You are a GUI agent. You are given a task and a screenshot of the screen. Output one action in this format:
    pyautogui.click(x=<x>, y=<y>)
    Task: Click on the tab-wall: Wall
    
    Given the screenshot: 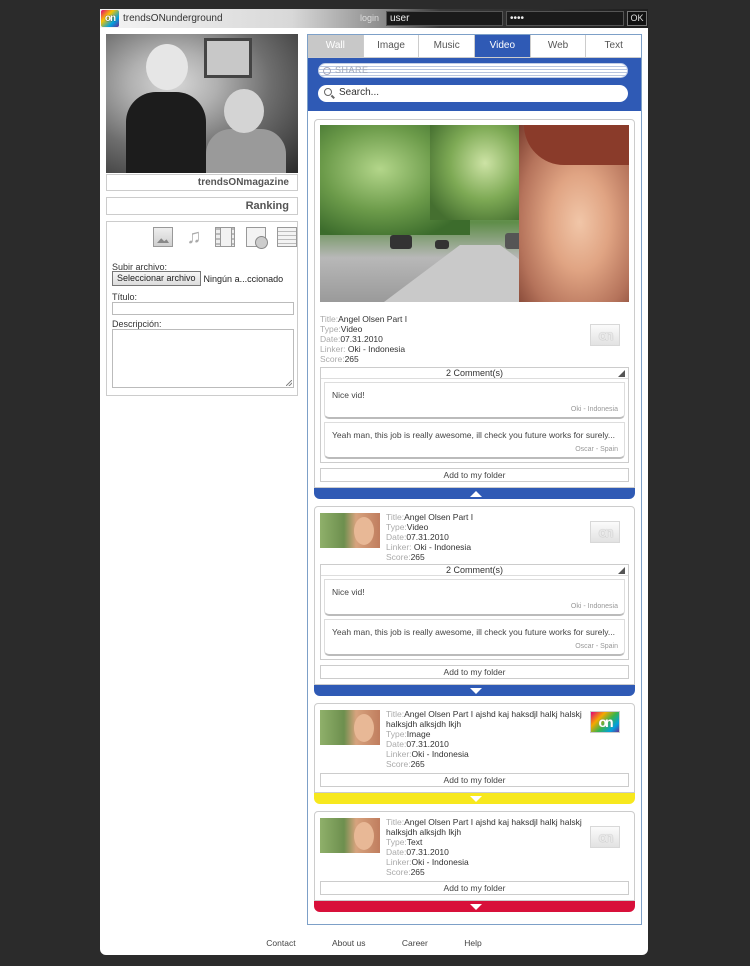 What is the action you would take?
    pyautogui.click(x=336, y=46)
    